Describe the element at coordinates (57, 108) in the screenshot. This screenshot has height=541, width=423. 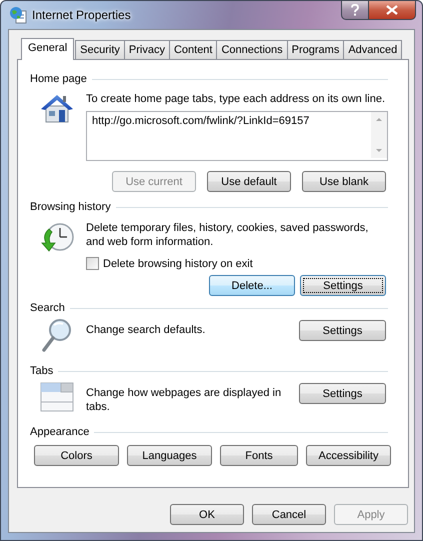
I see `house-icon` at that location.